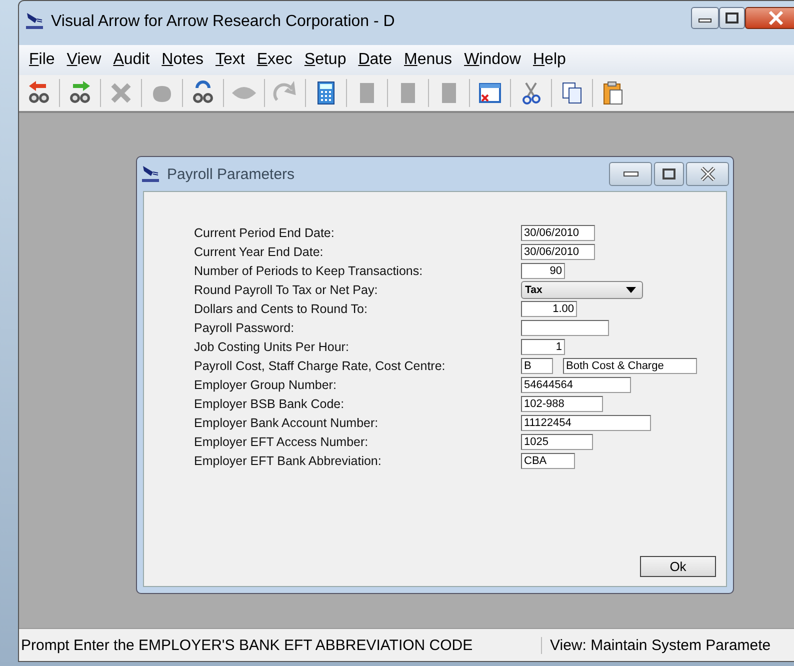  I want to click on field-label: Dollars and Cents to Round To:, so click(281, 309).